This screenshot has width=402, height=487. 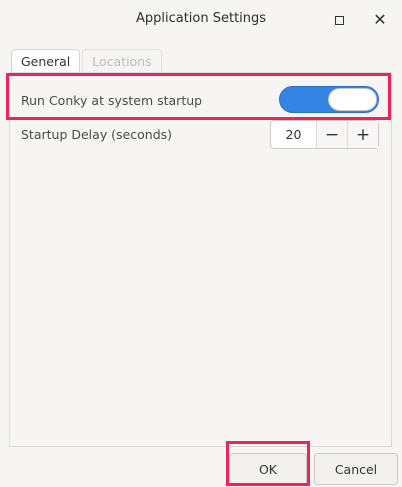 I want to click on startup-delay-spinbutton: 20 − +, so click(x=324, y=134).